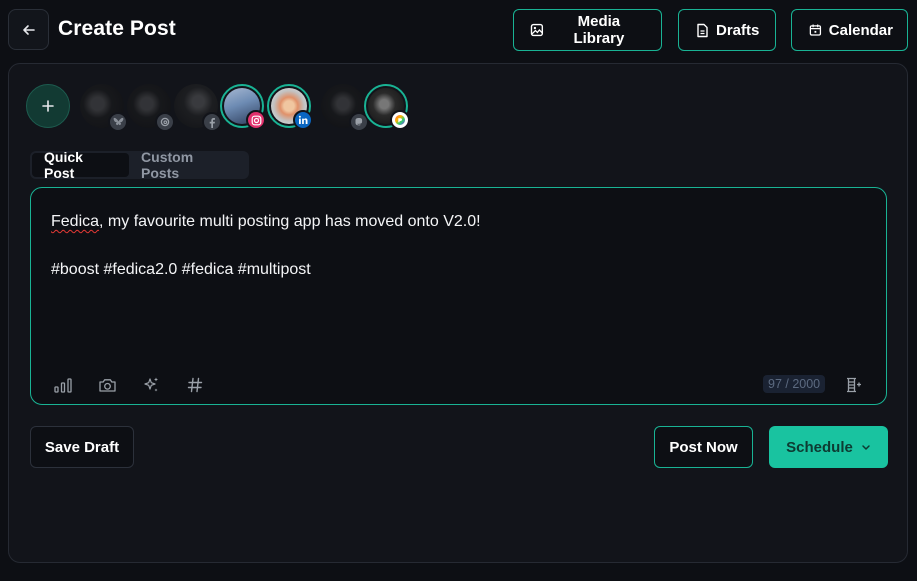  I want to click on account-avatar-threads, so click(151, 108).